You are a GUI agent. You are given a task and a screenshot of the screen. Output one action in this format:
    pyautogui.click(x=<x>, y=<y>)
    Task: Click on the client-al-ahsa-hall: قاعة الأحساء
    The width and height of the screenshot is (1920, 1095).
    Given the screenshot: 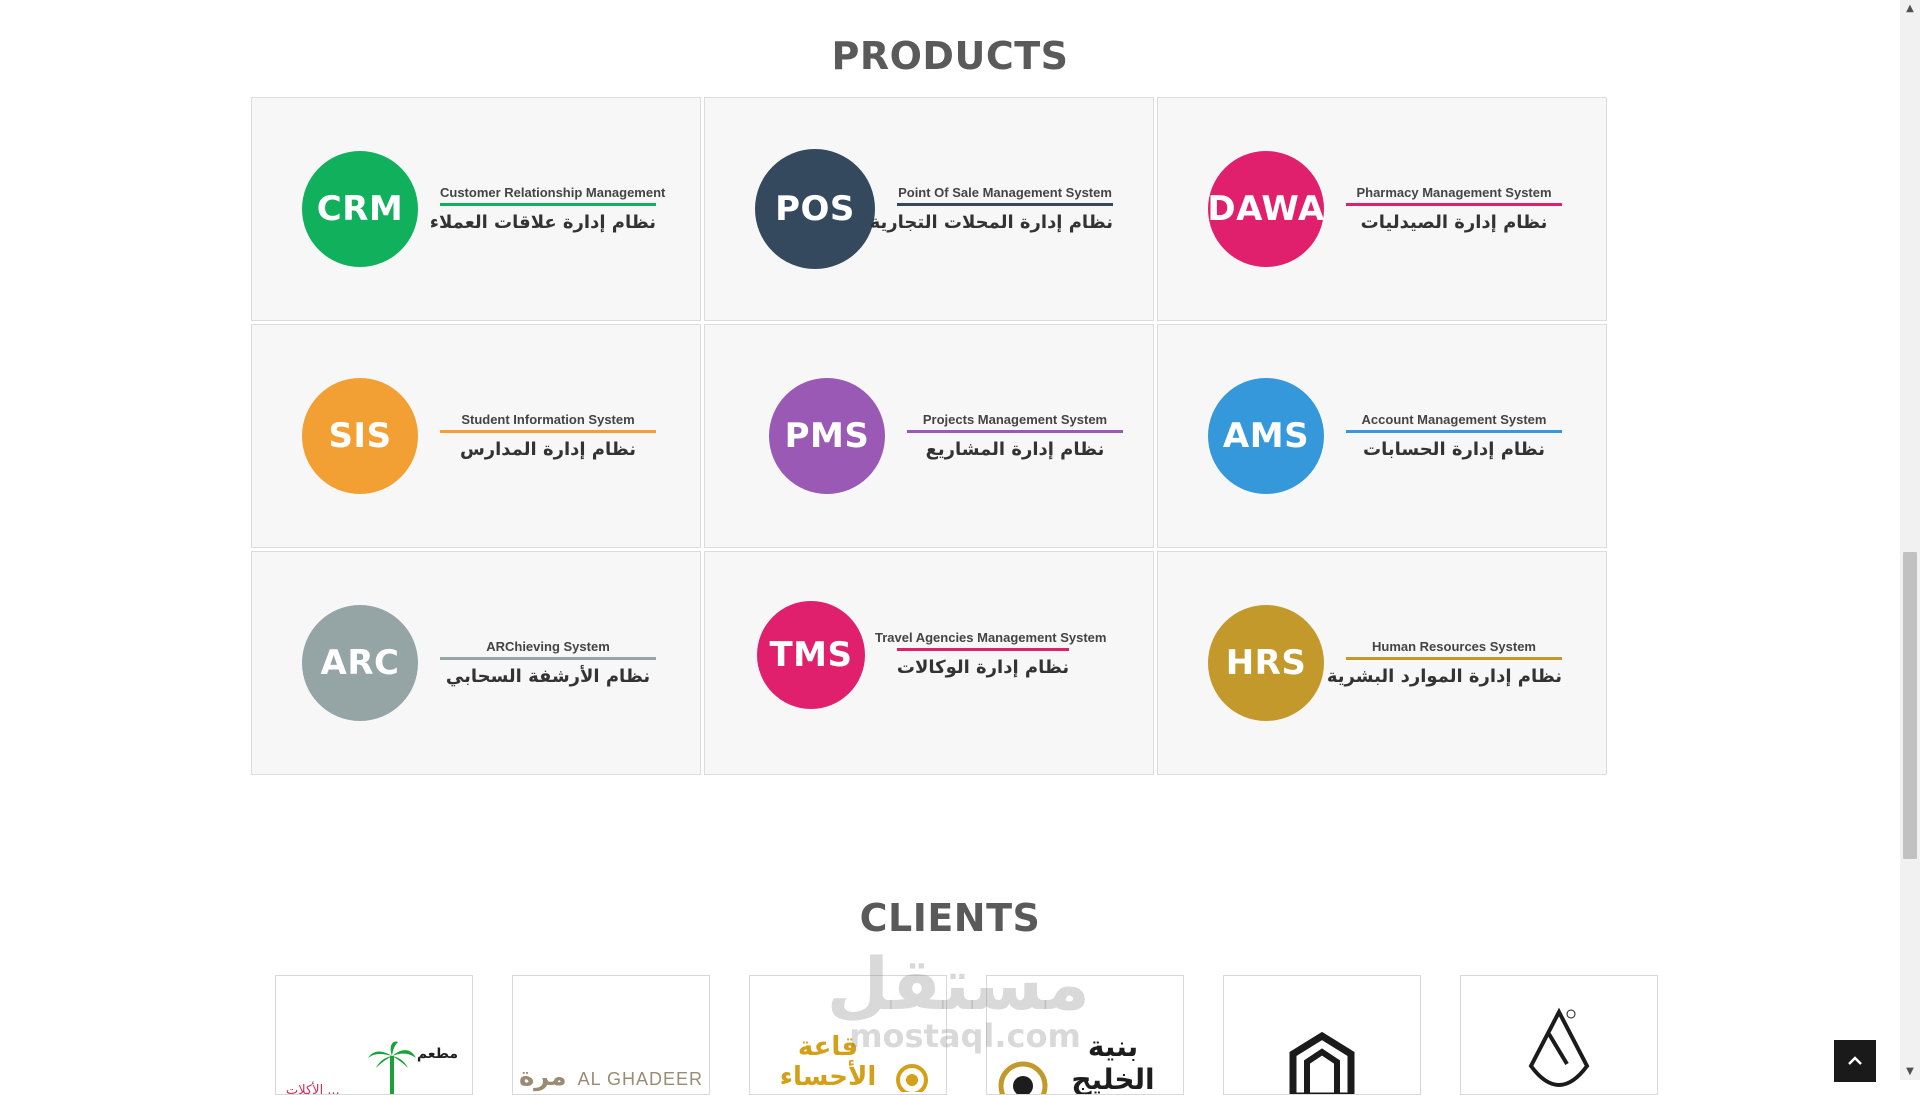 What is the action you would take?
    pyautogui.click(x=848, y=1035)
    